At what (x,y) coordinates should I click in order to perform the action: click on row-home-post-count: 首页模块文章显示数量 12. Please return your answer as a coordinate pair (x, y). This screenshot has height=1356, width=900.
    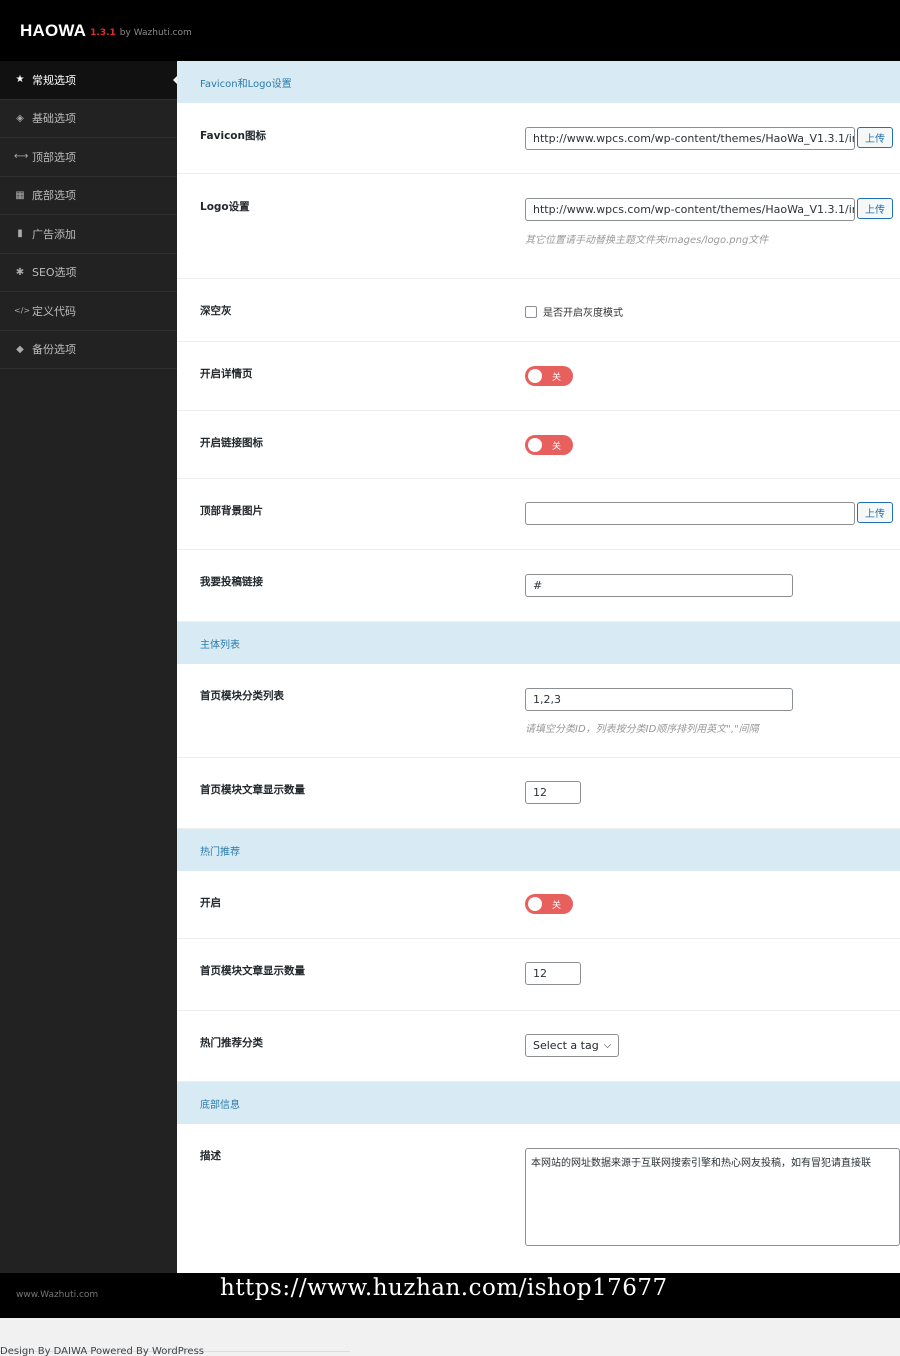
    Looking at the image, I should click on (538, 793).